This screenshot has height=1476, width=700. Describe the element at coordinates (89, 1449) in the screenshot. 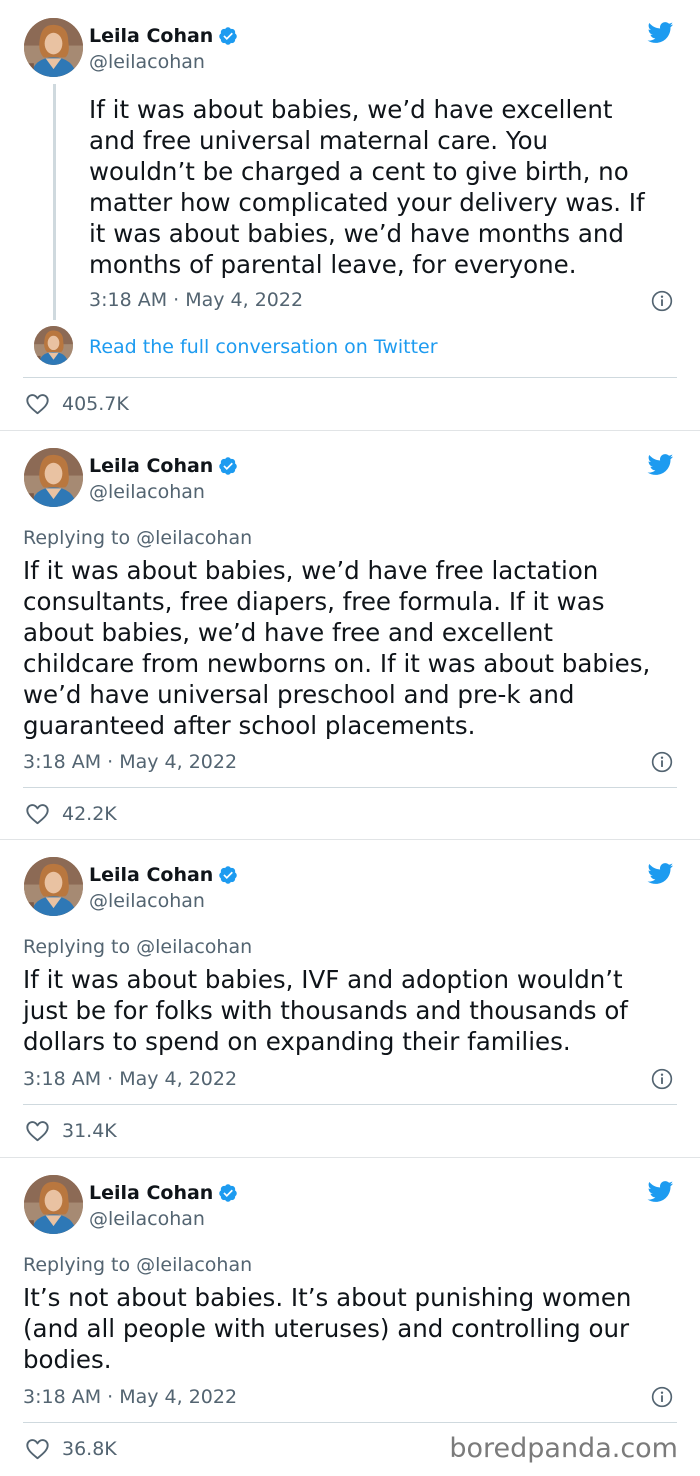

I see `like-count: 36.8K` at that location.